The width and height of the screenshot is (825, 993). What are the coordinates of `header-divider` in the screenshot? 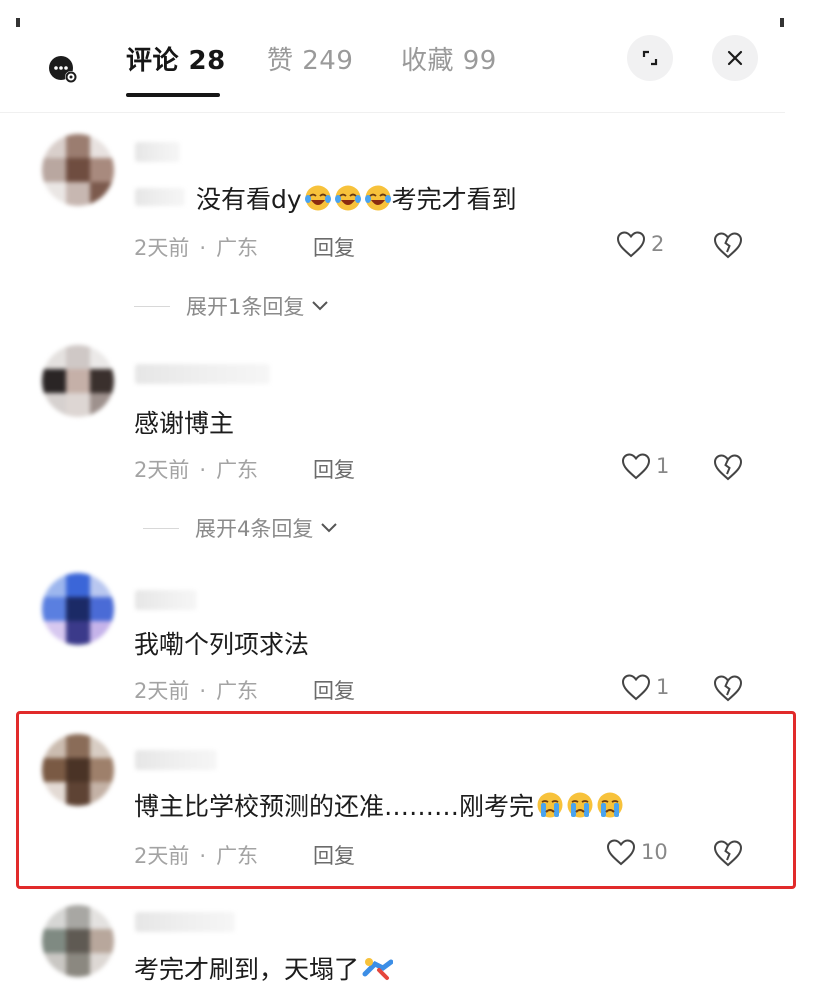 It's located at (392, 112).